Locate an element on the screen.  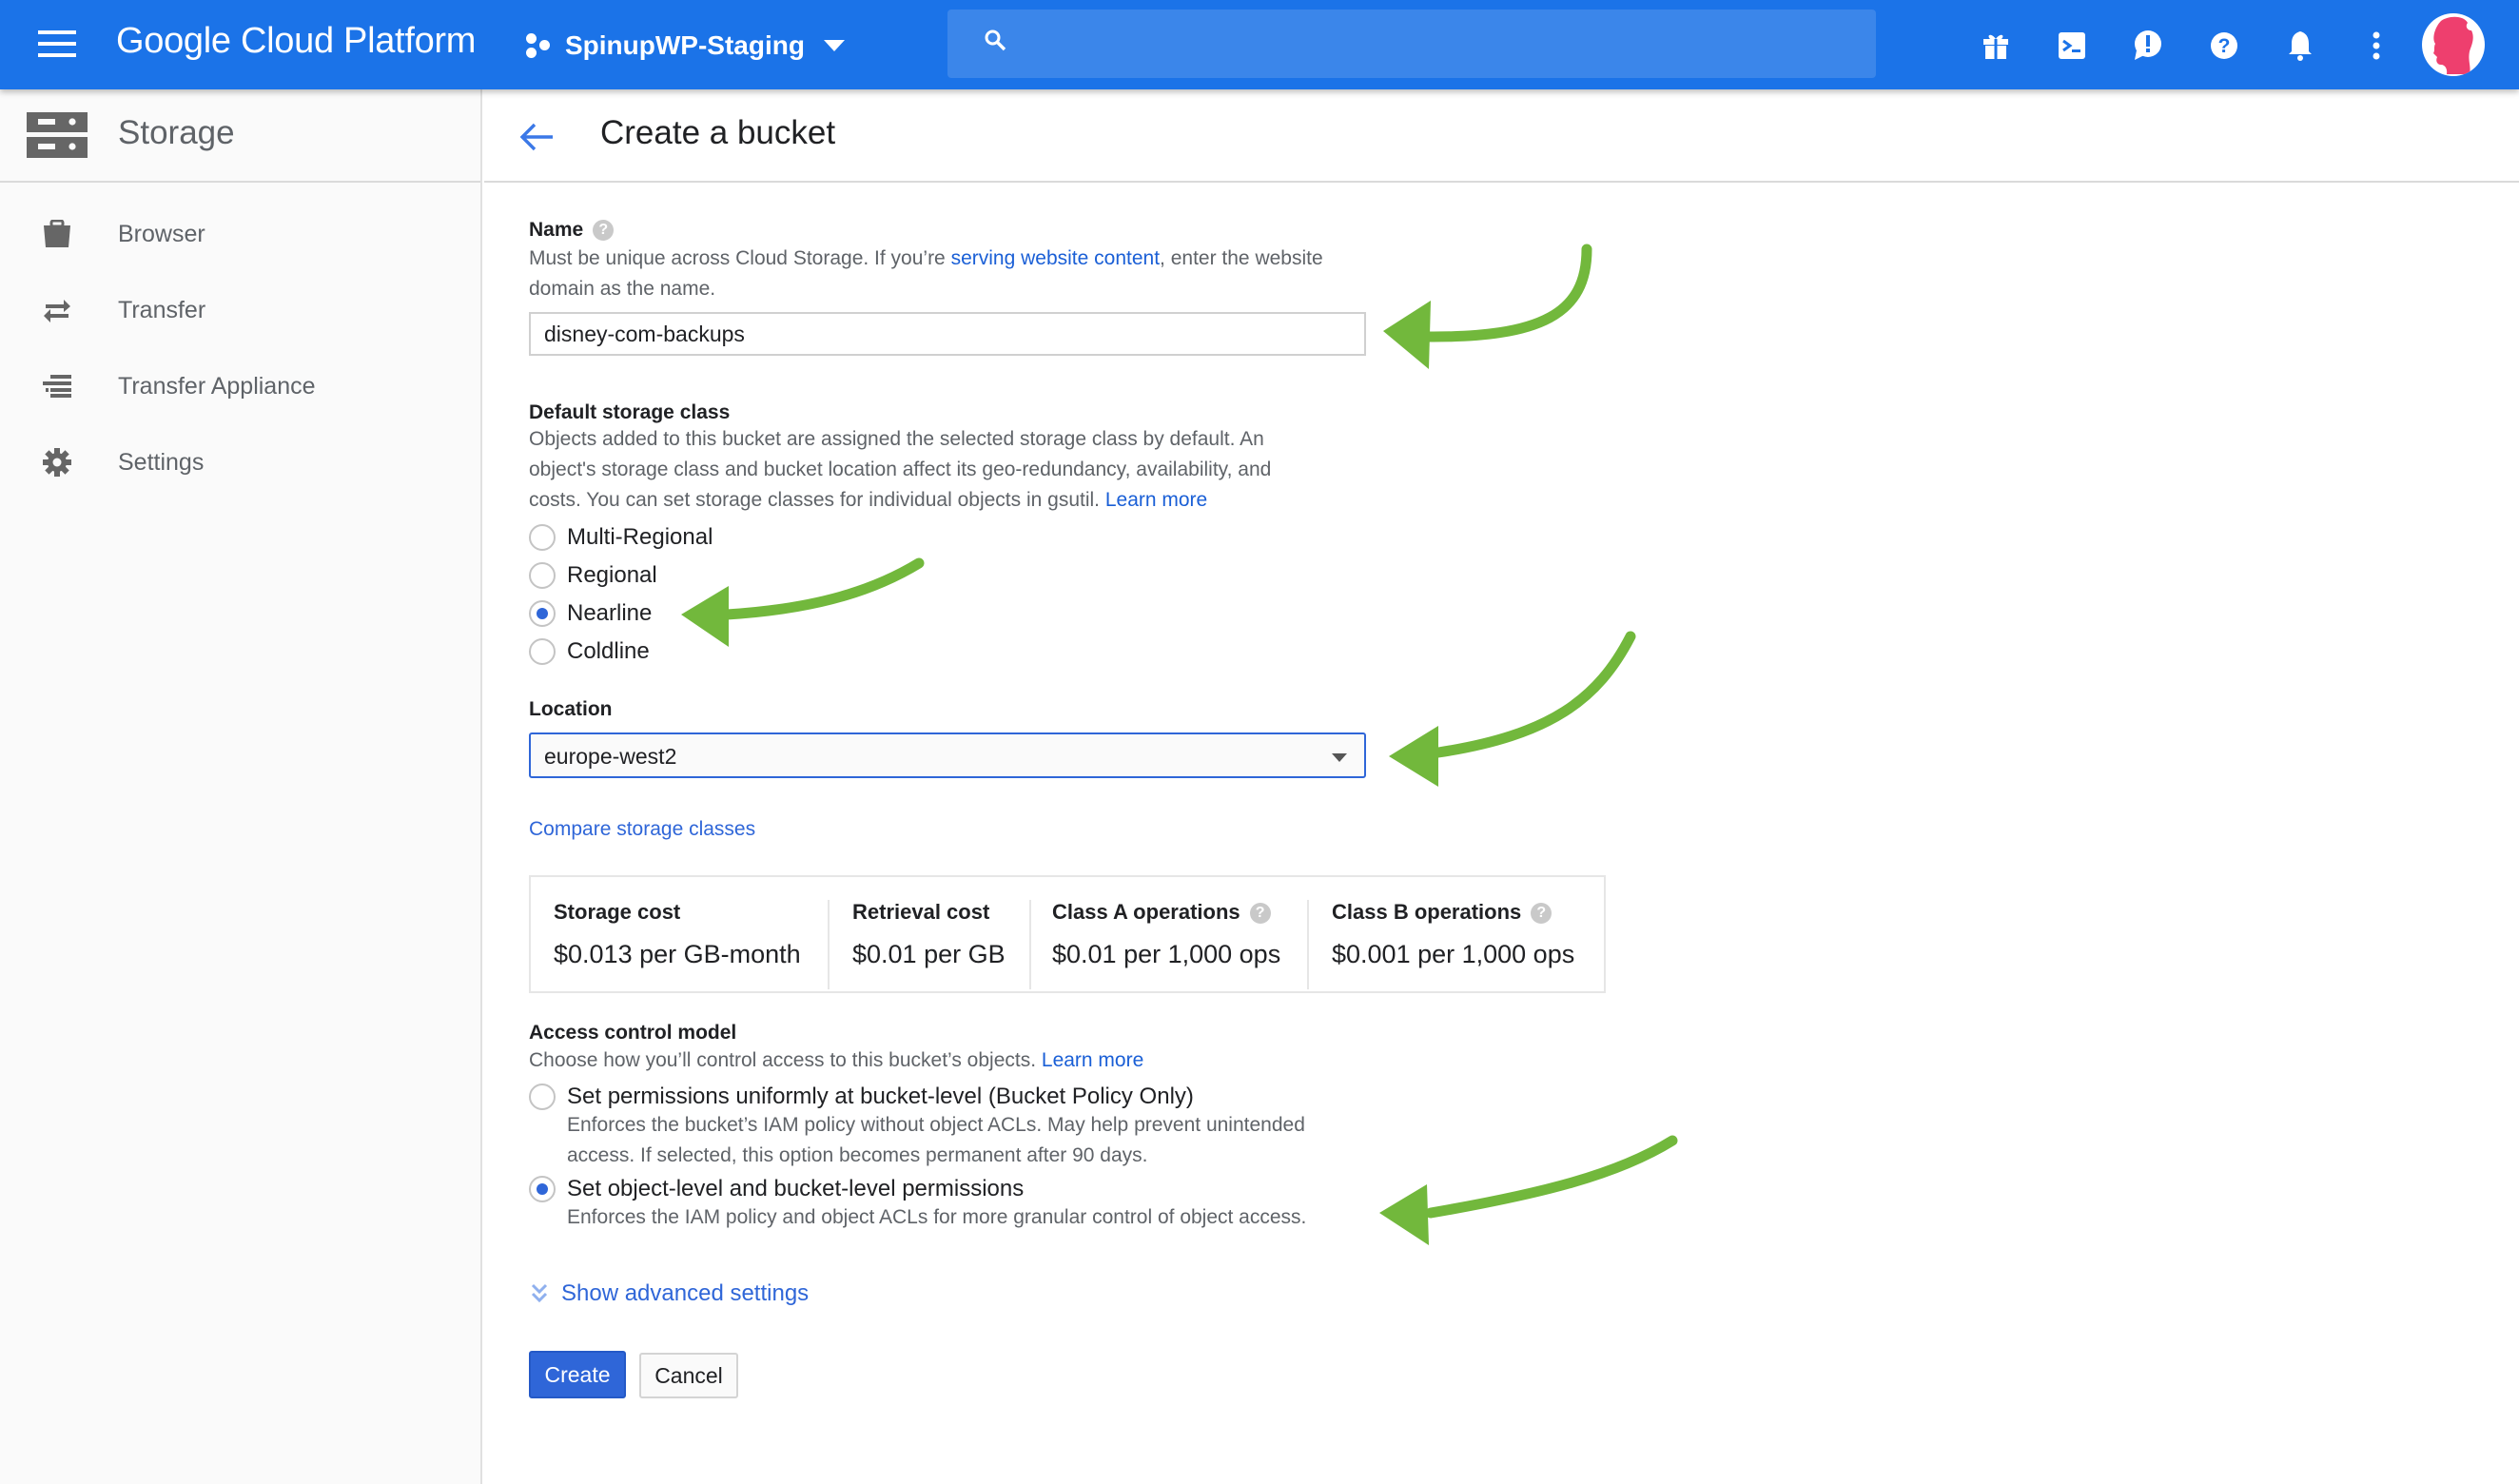
swap-arrows-icon is located at coordinates (57, 310).